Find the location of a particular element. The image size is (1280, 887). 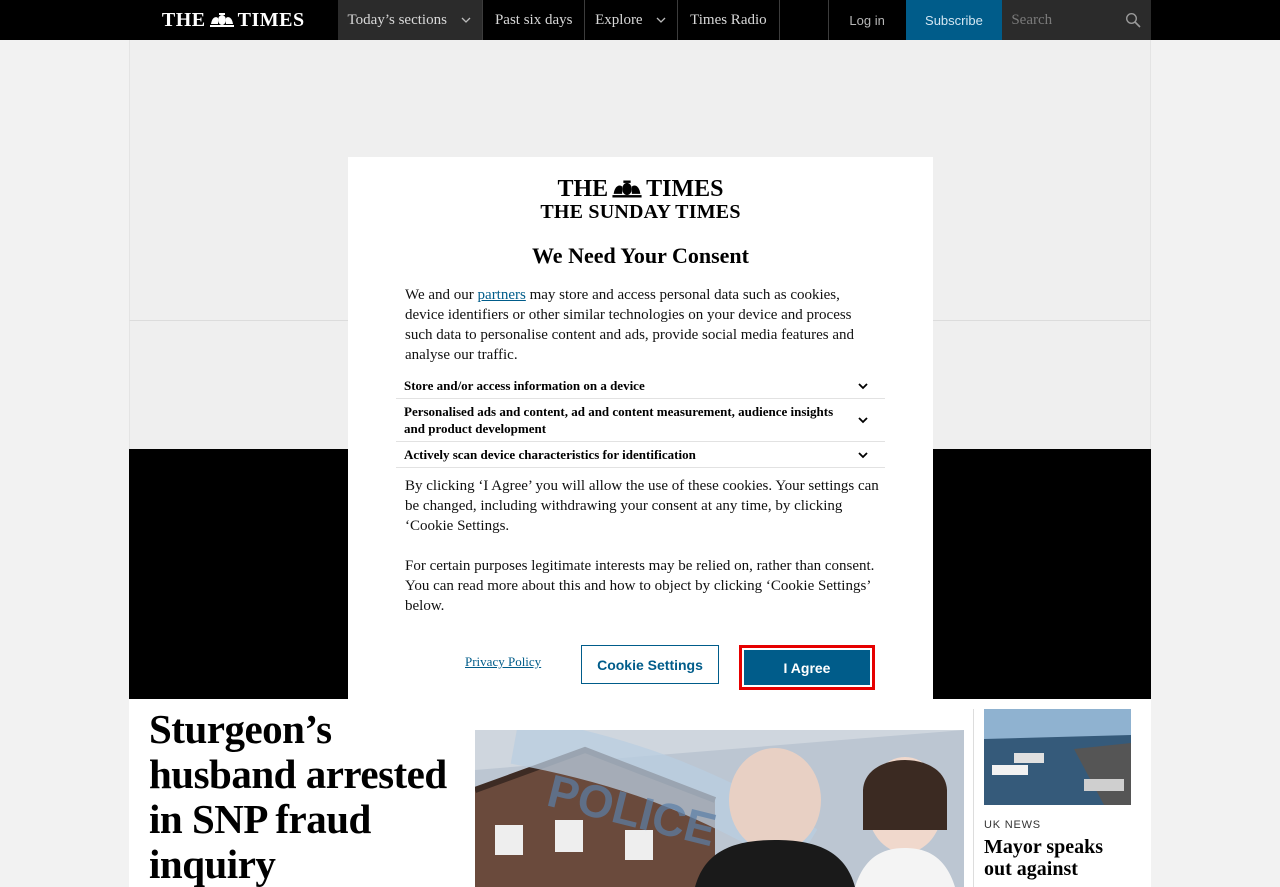

explore-menu: Explore is located at coordinates (631, 20).